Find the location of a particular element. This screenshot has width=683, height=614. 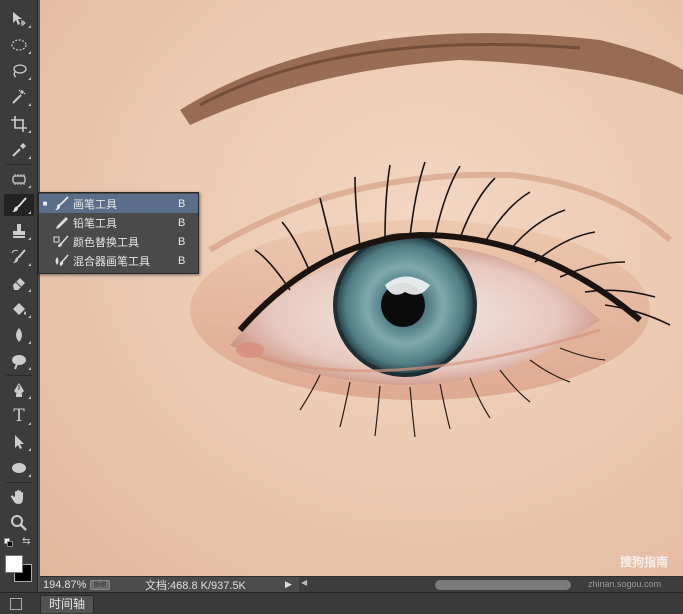

ellipse-shape-icon is located at coordinates (19, 468).